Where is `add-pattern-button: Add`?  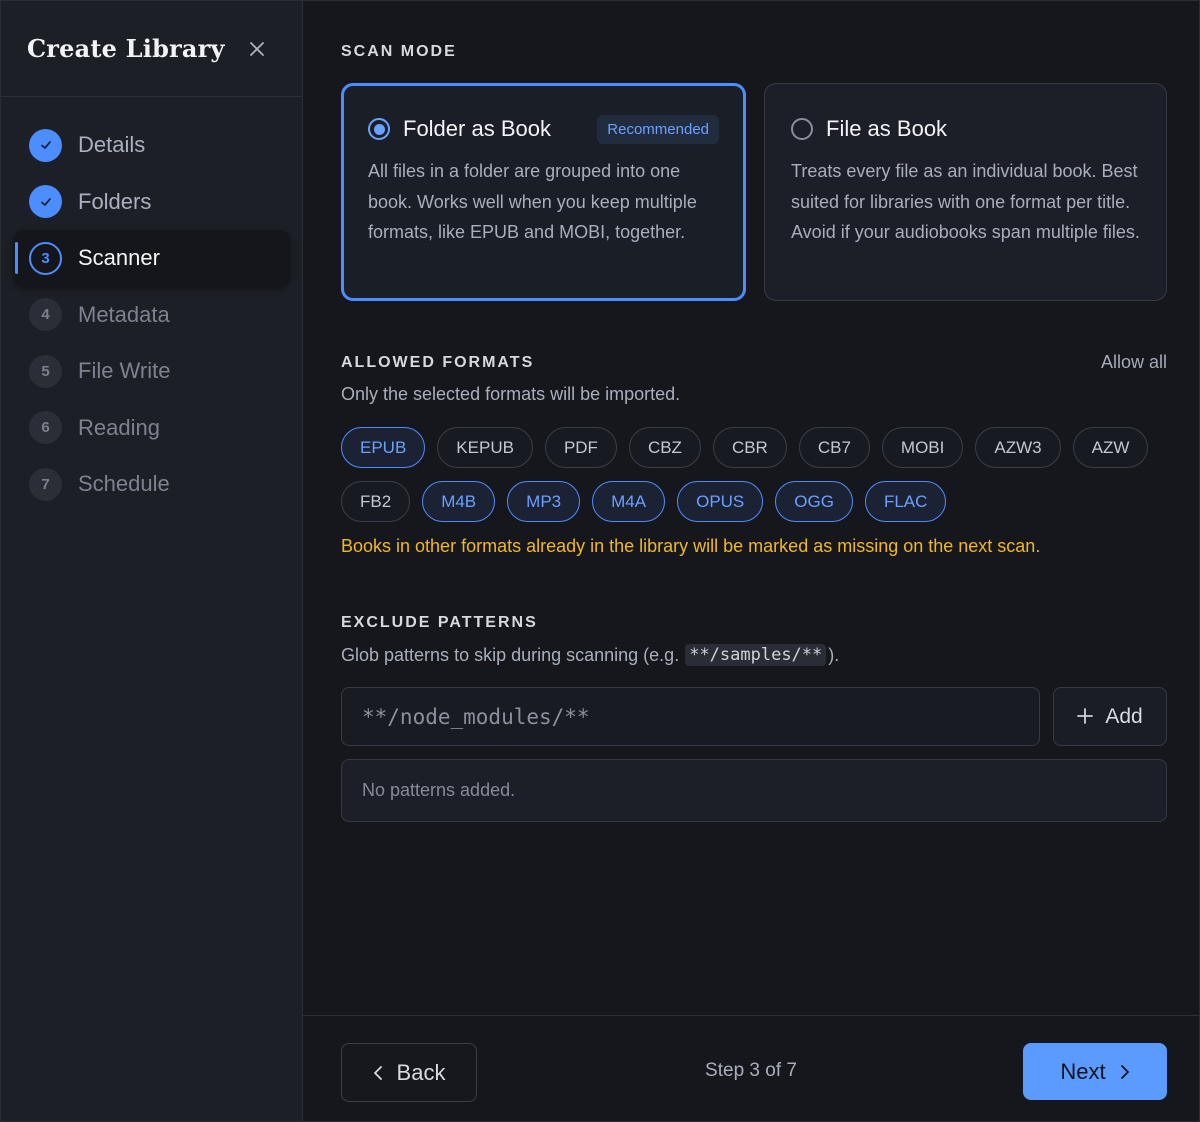
add-pattern-button: Add is located at coordinates (1110, 716).